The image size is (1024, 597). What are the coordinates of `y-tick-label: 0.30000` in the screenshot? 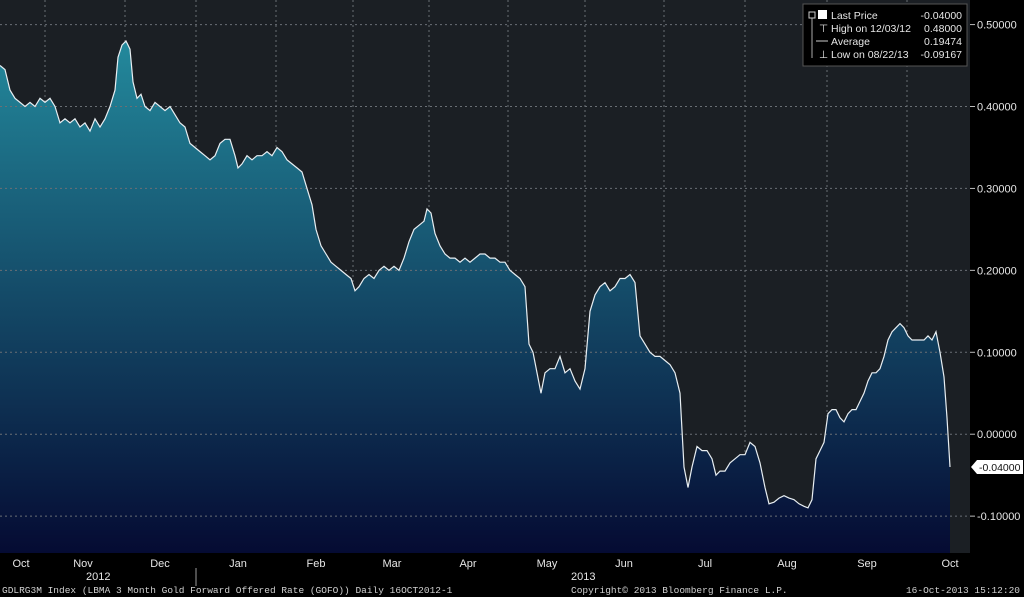 It's located at (997, 189).